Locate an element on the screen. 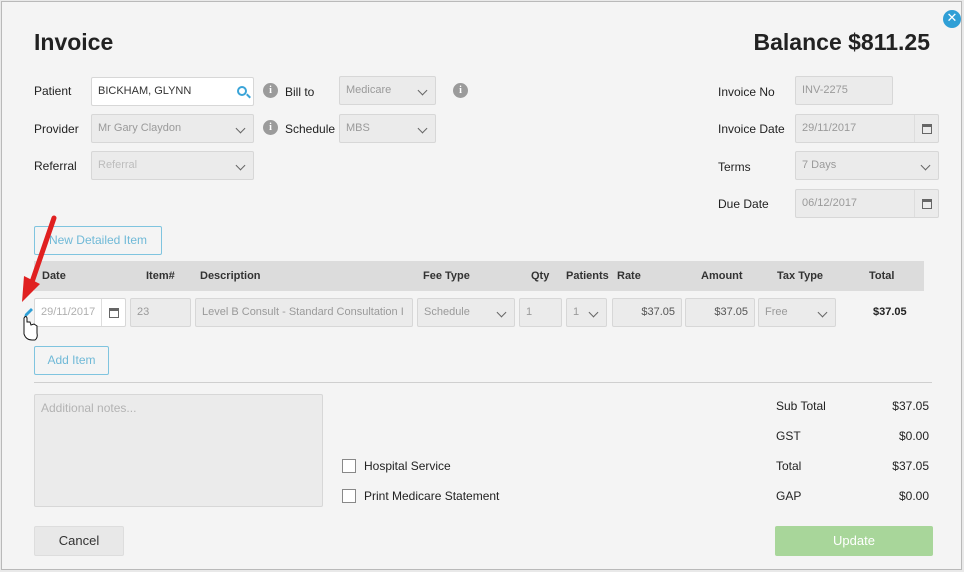 The image size is (964, 572). print-medicare-checkbox is located at coordinates (349, 496).